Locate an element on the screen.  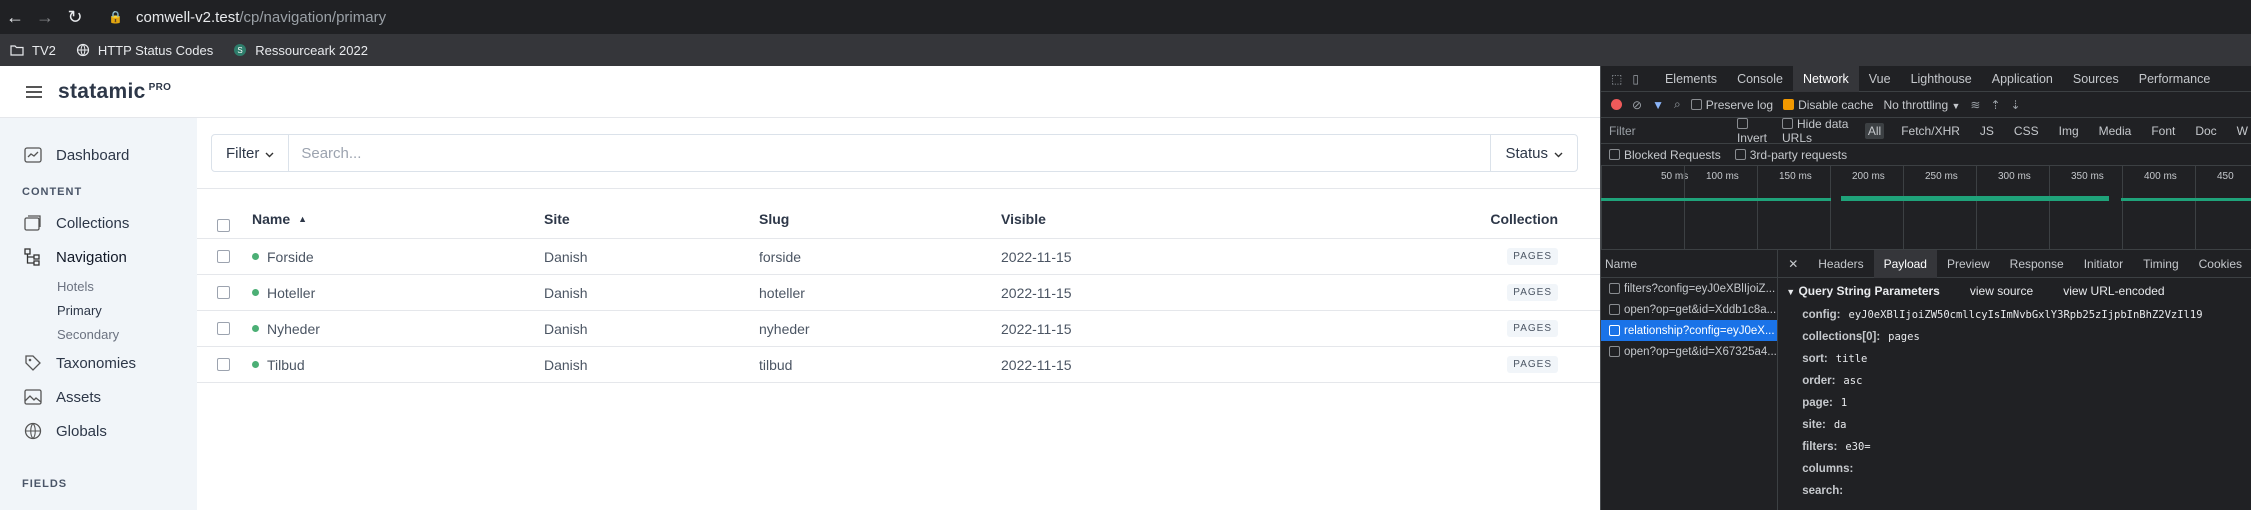
tab-vue: Vue is located at coordinates (1880, 79).